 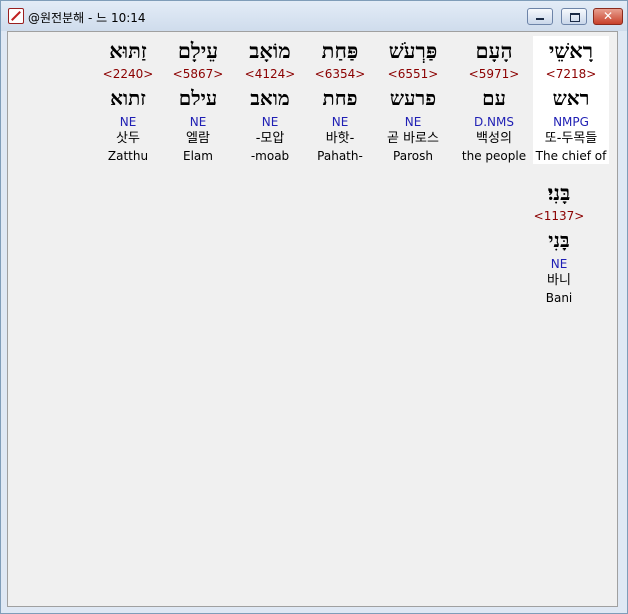 I want to click on hebrew-lexical-form: עילם, so click(x=198, y=98).